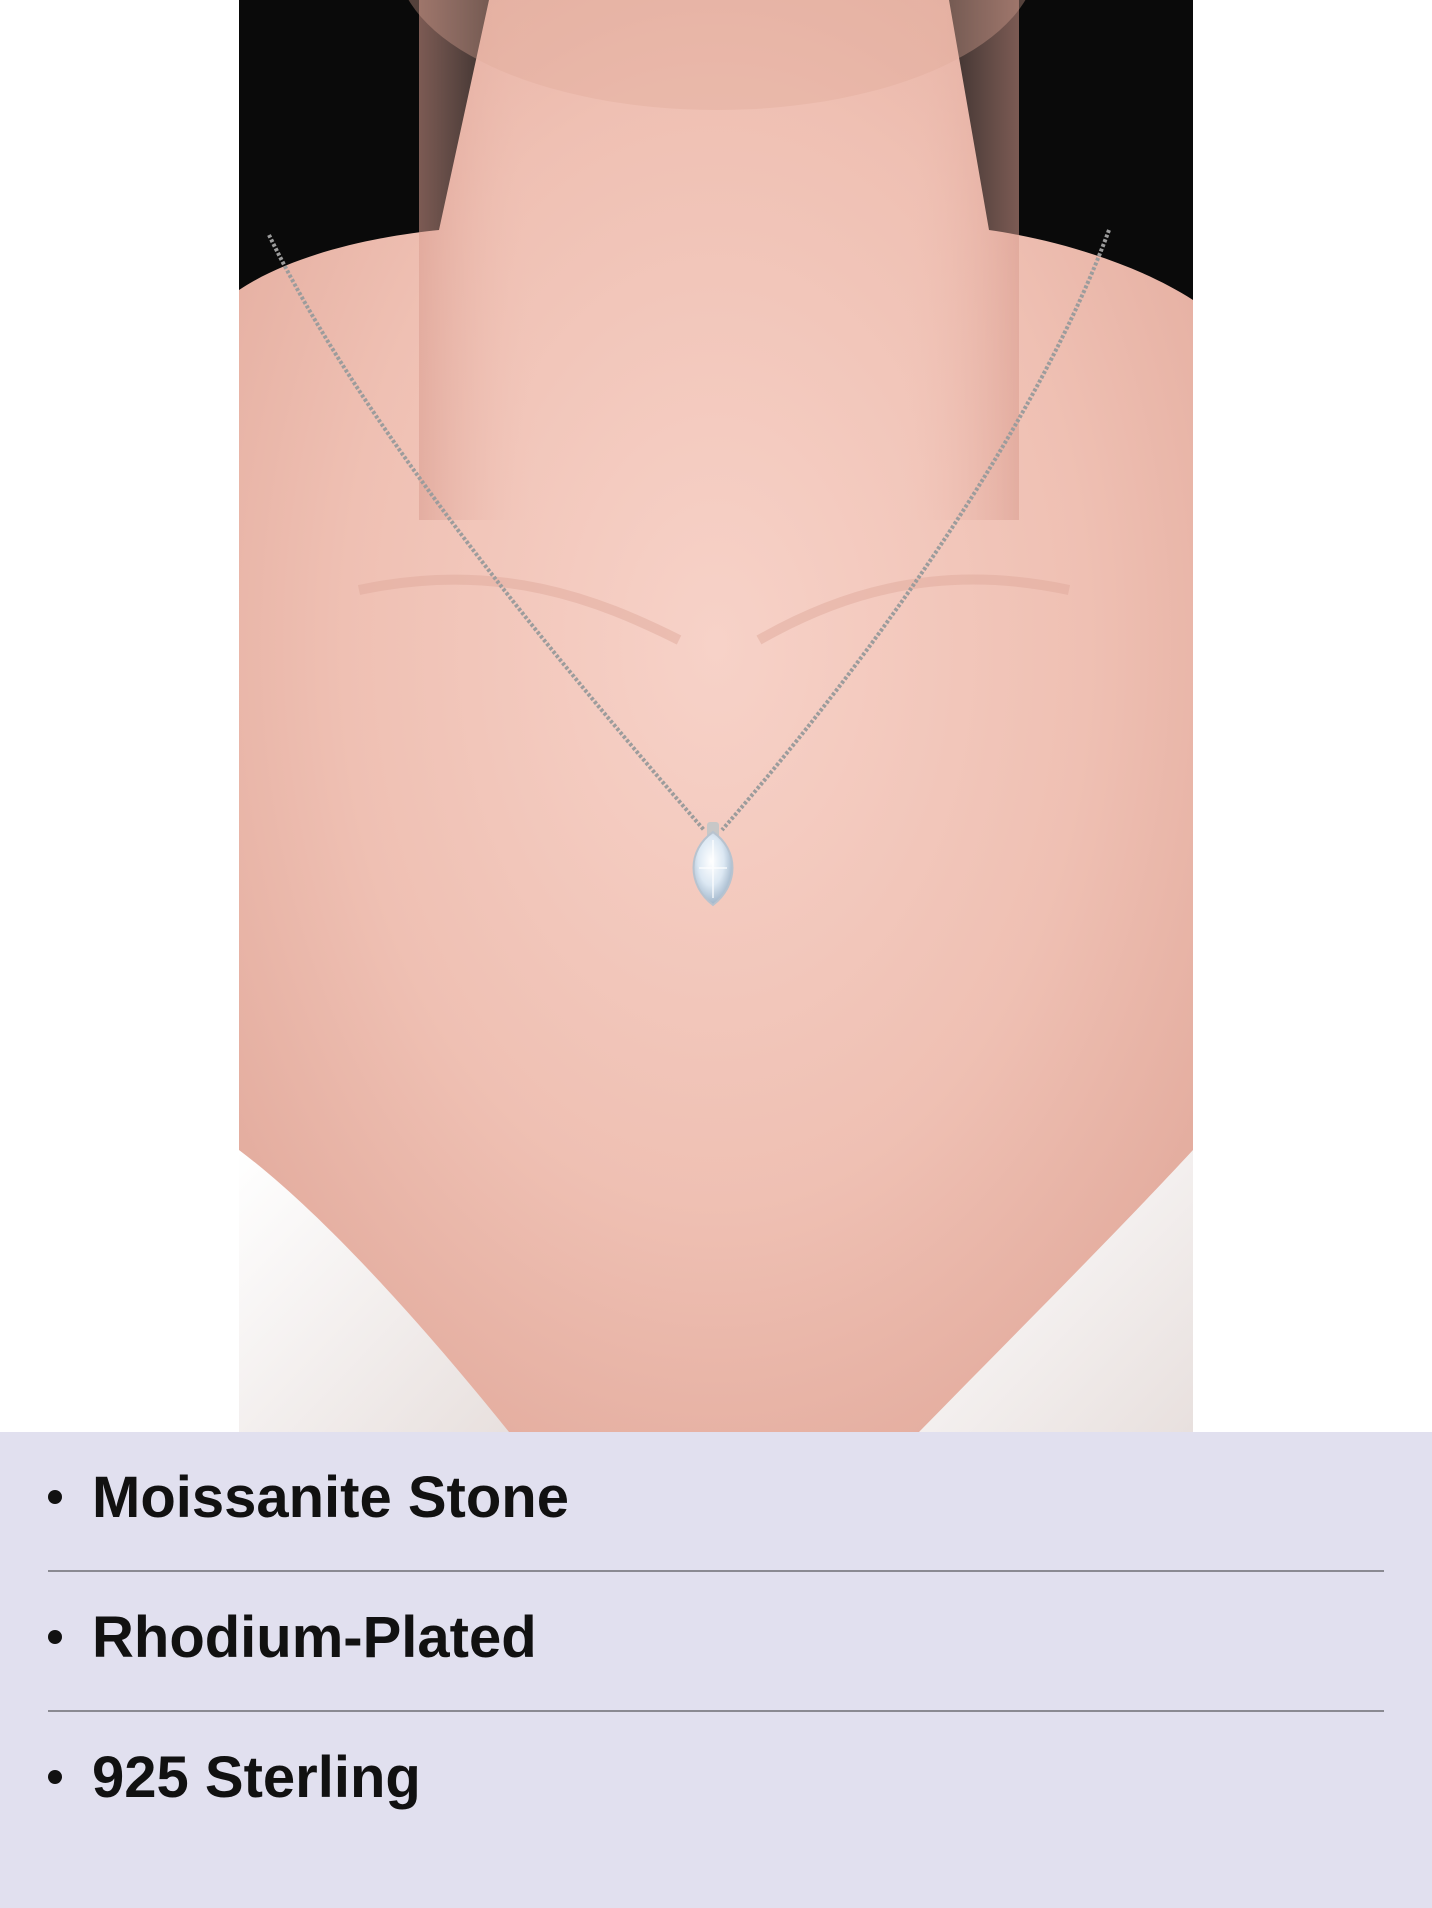 Image resolution: width=1432 pixels, height=1908 pixels. Describe the element at coordinates (716, 1502) in the screenshot. I see `feature-item-moissanite: Moissanite Stone` at that location.